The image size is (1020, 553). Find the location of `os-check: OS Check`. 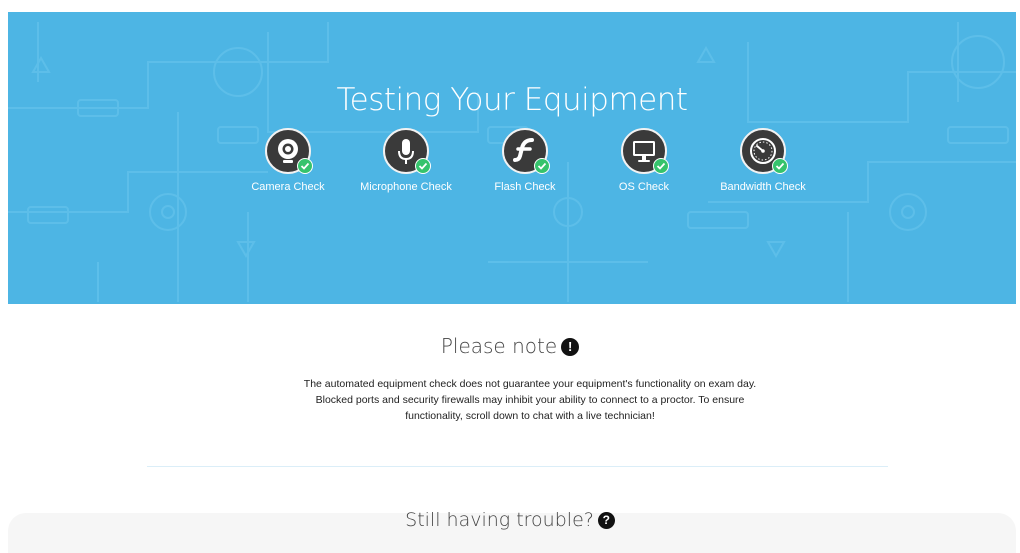

os-check: OS Check is located at coordinates (644, 160).